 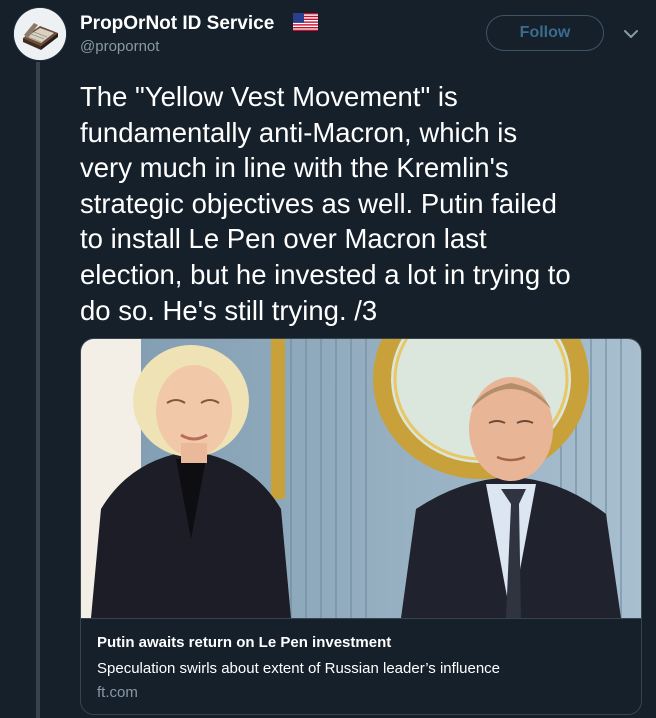 What do you see at coordinates (299, 132) in the screenshot?
I see `tweet-text-line: fundamentally anti-Macron, which is` at bounding box center [299, 132].